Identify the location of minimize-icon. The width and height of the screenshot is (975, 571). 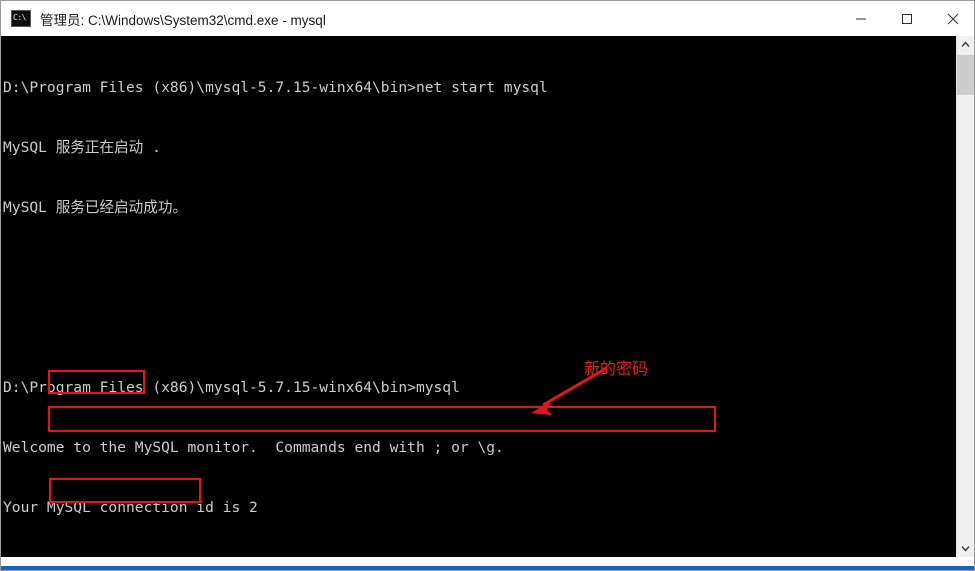
(861, 18).